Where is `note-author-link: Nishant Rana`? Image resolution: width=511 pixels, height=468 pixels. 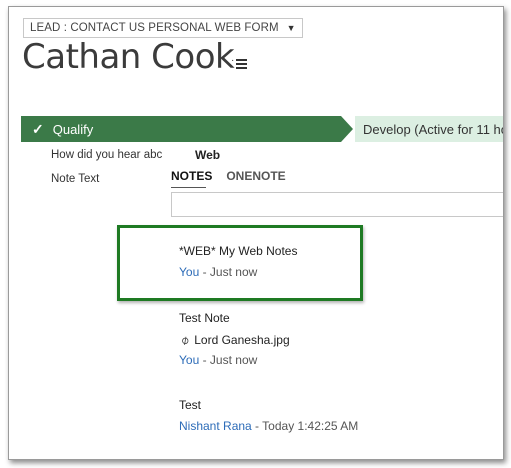 note-author-link: Nishant Rana is located at coordinates (215, 426).